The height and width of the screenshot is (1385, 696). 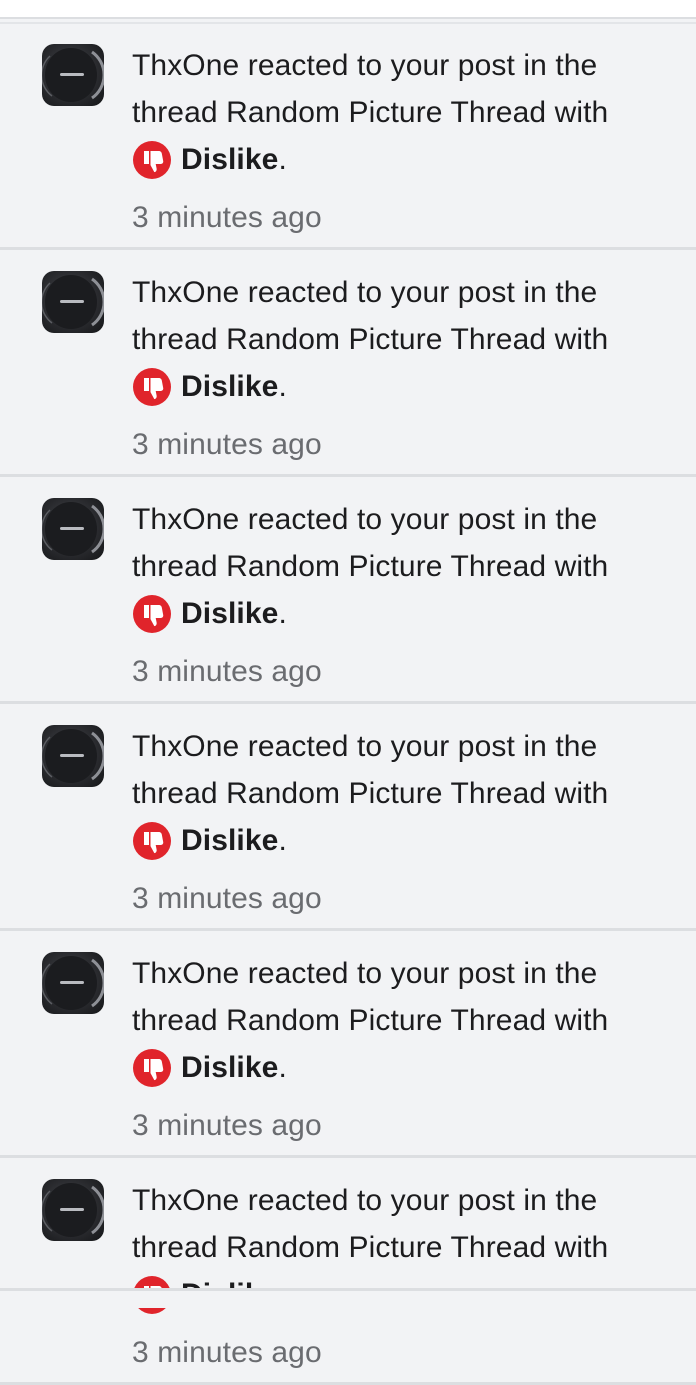 What do you see at coordinates (348, 1298) in the screenshot?
I see `bottom-edge` at bounding box center [348, 1298].